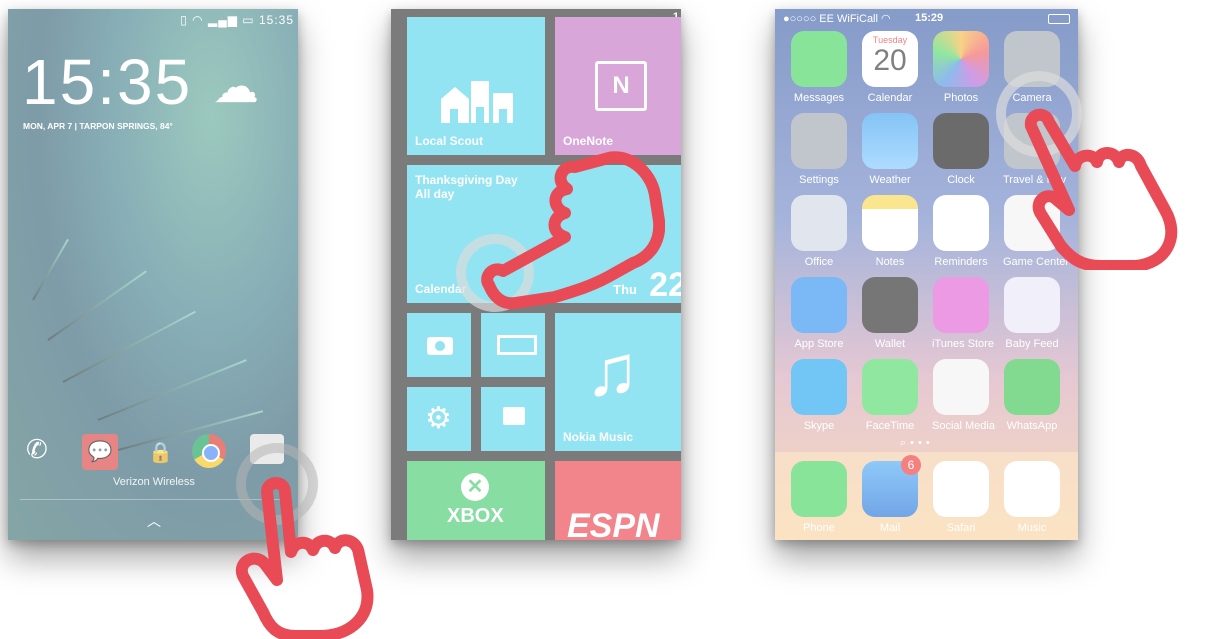 Image resolution: width=1206 pixels, height=639 pixels. Describe the element at coordinates (911, 465) in the screenshot. I see `mail-badge: 6` at that location.